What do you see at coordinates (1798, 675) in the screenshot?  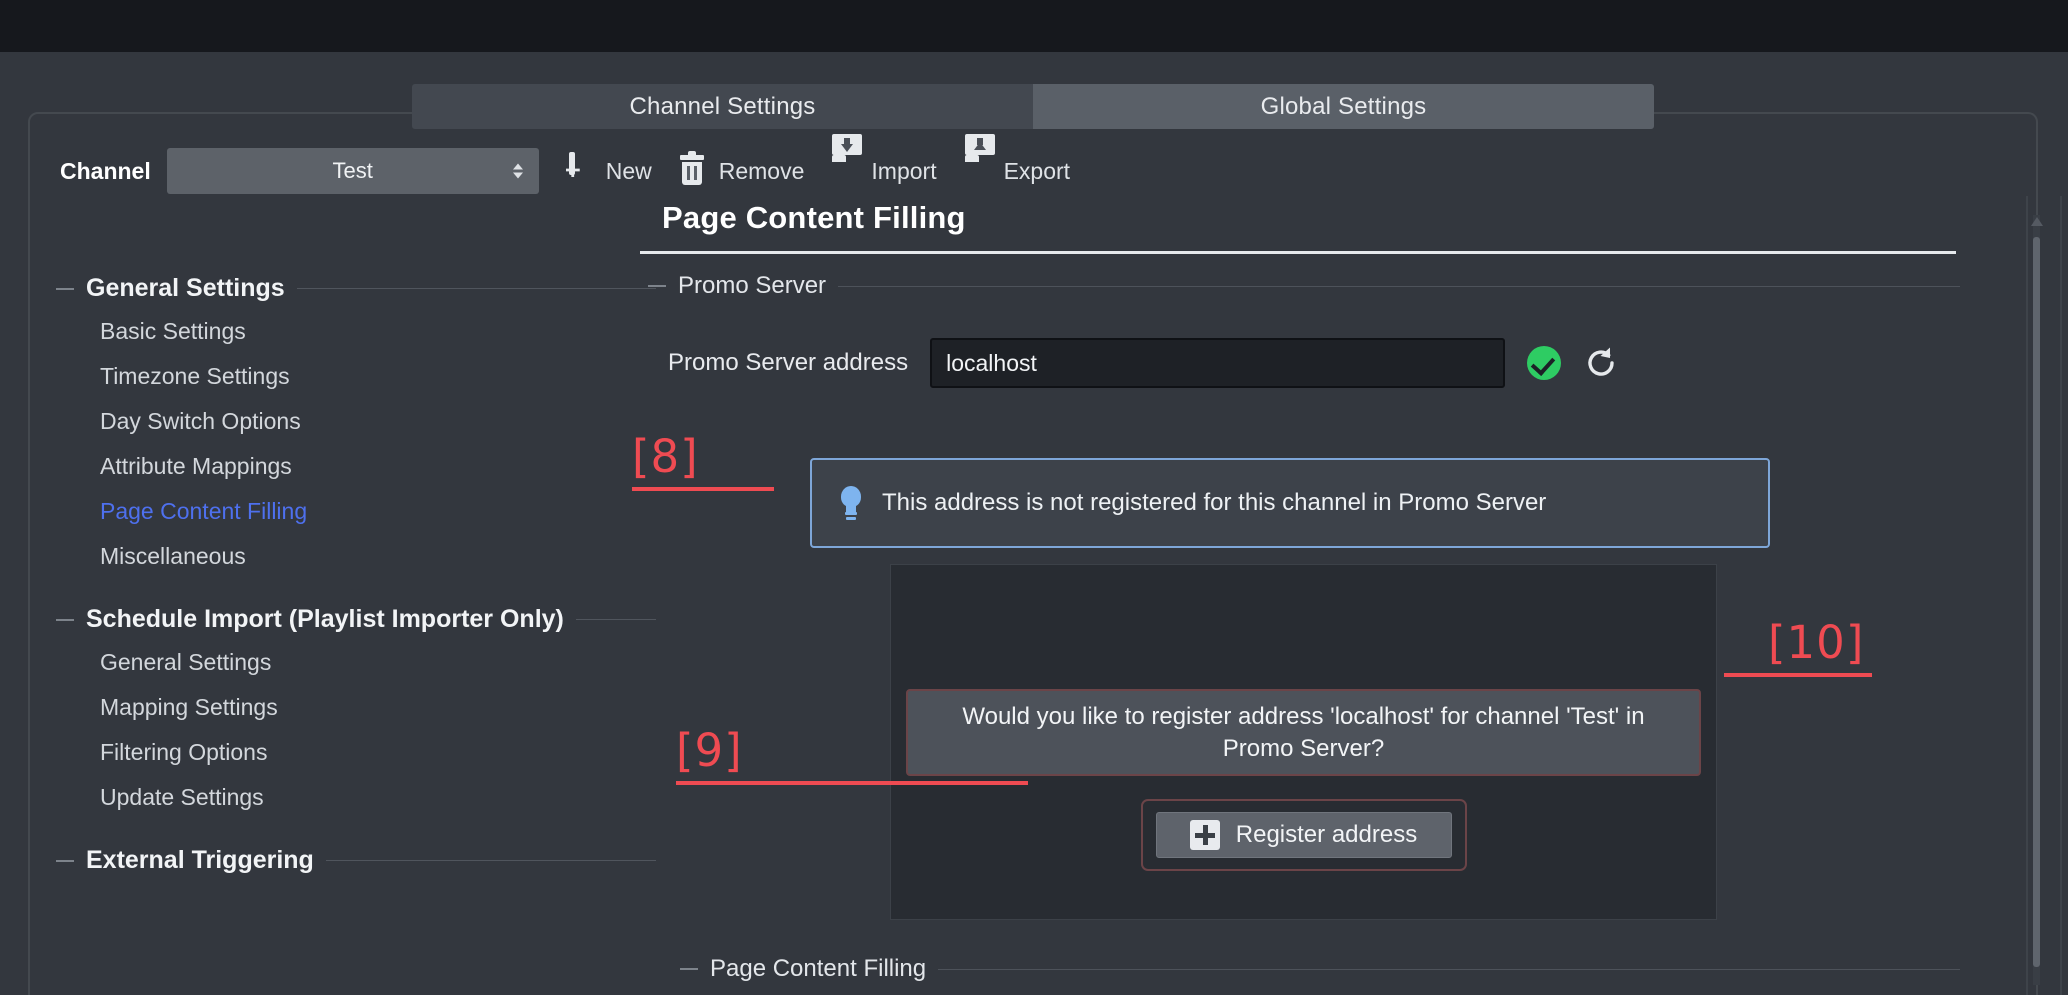 I see `annotation-10-line` at bounding box center [1798, 675].